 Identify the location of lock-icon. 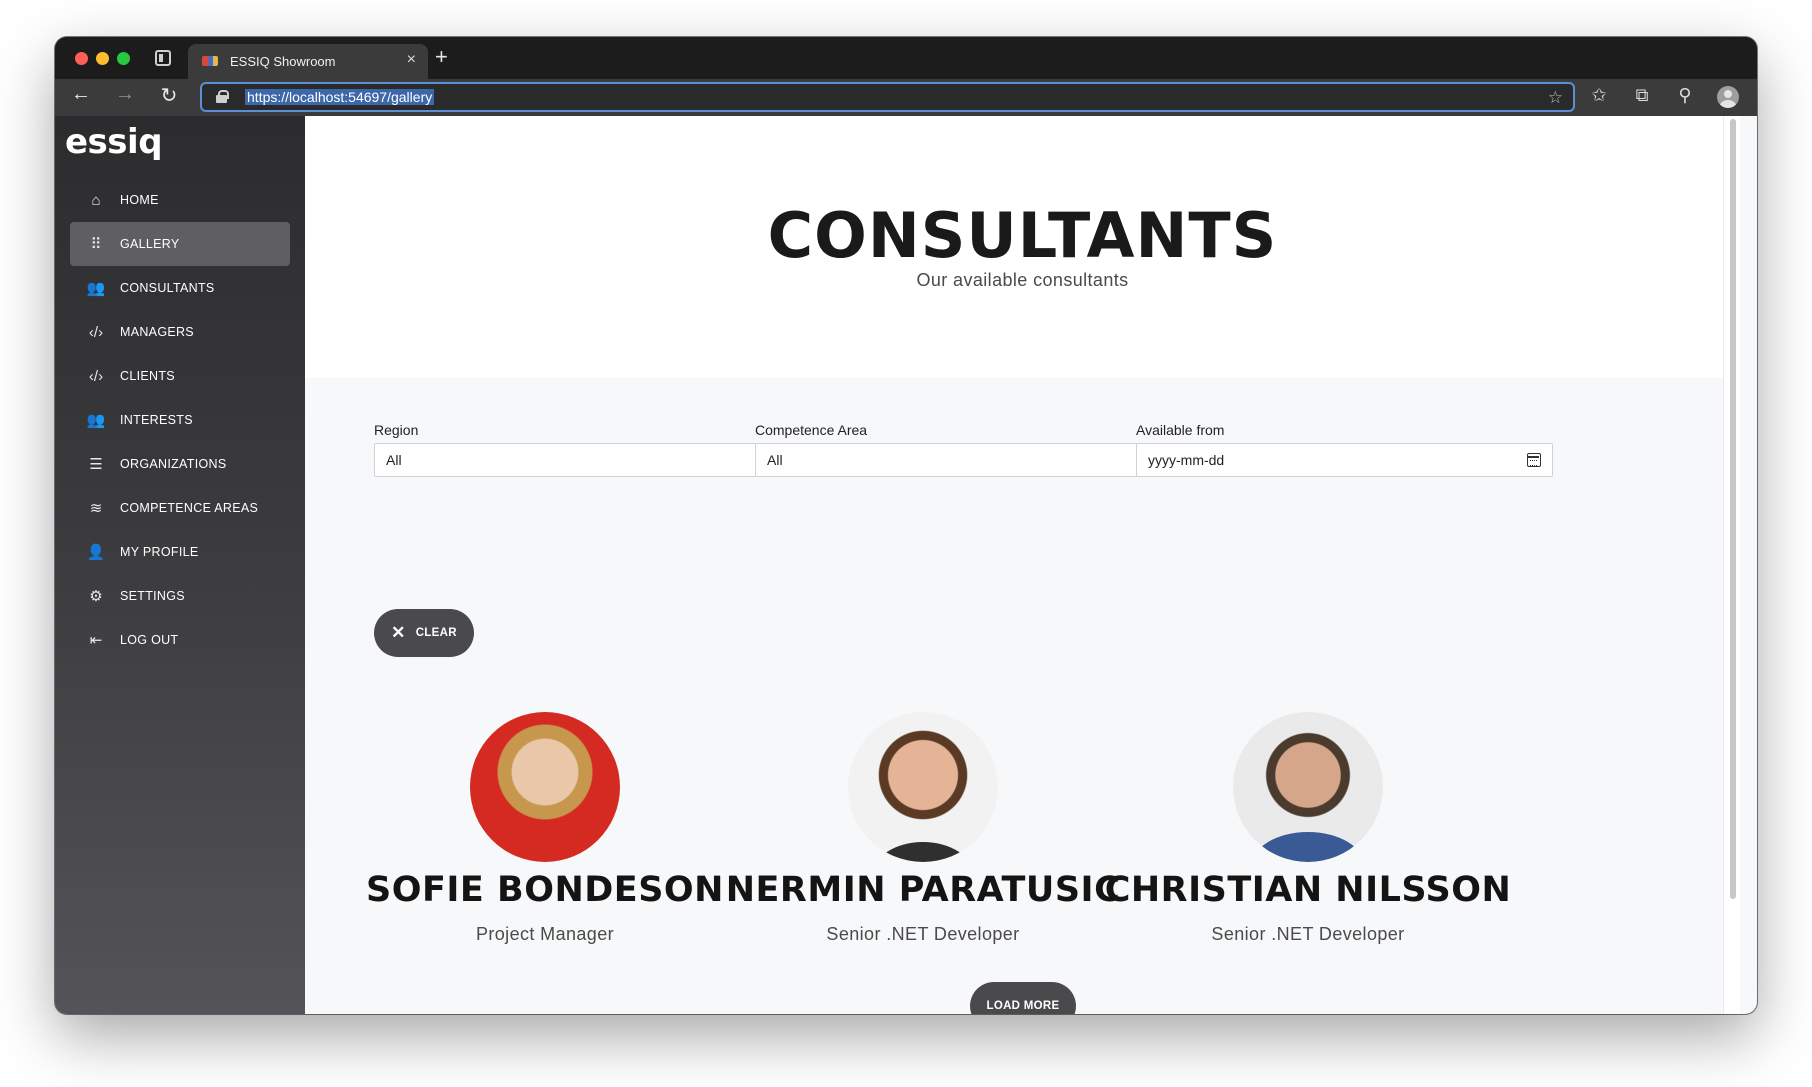
(222, 96).